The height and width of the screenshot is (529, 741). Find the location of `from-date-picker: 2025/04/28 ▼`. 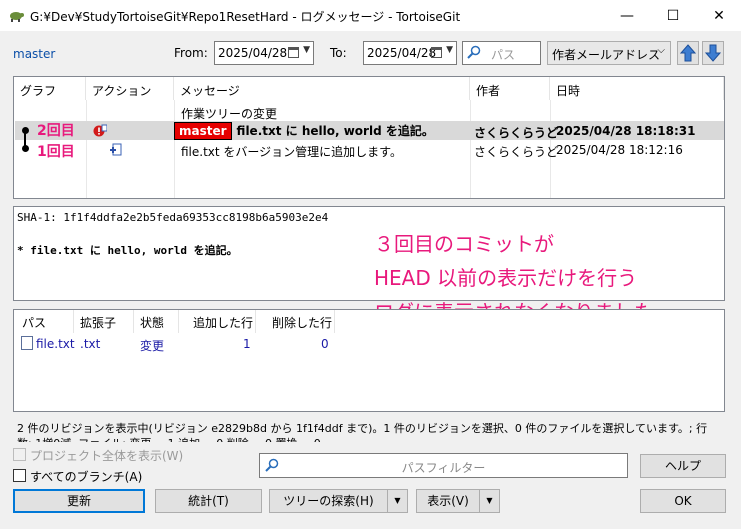

from-date-picker: 2025/04/28 ▼ is located at coordinates (264, 53).